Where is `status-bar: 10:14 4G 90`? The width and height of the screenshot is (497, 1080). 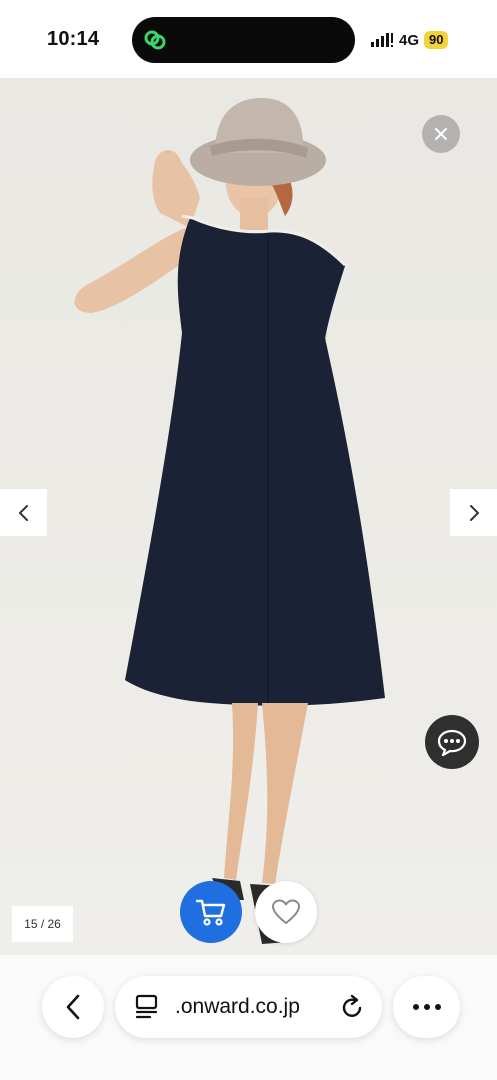
status-bar: 10:14 4G 90 is located at coordinates (248, 39).